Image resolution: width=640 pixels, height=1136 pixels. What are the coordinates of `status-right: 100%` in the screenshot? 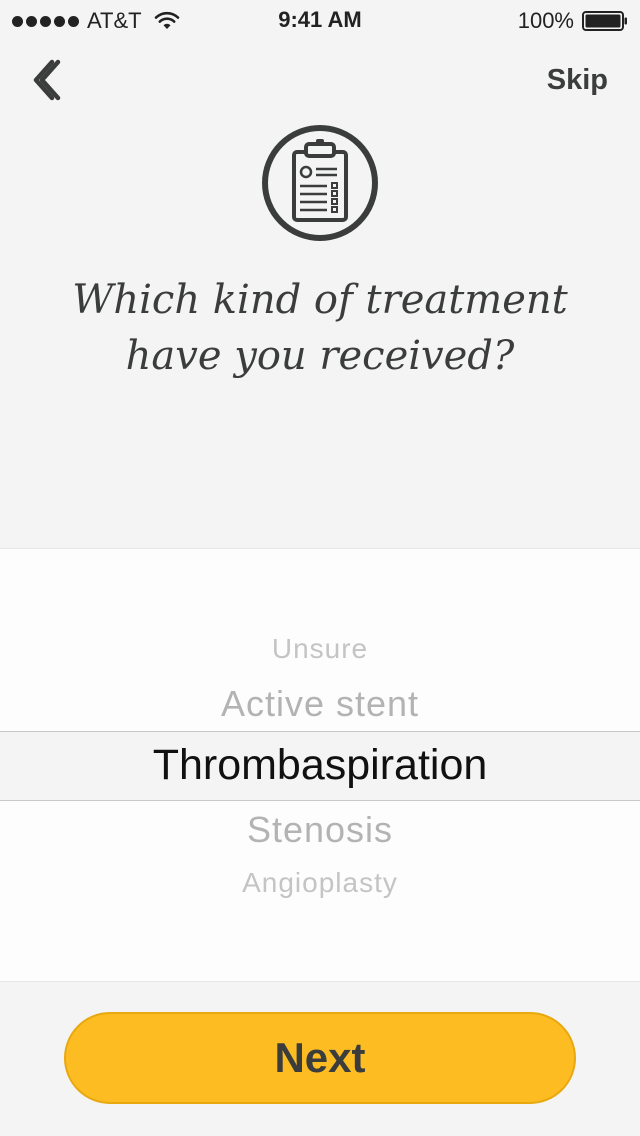 It's located at (573, 21).